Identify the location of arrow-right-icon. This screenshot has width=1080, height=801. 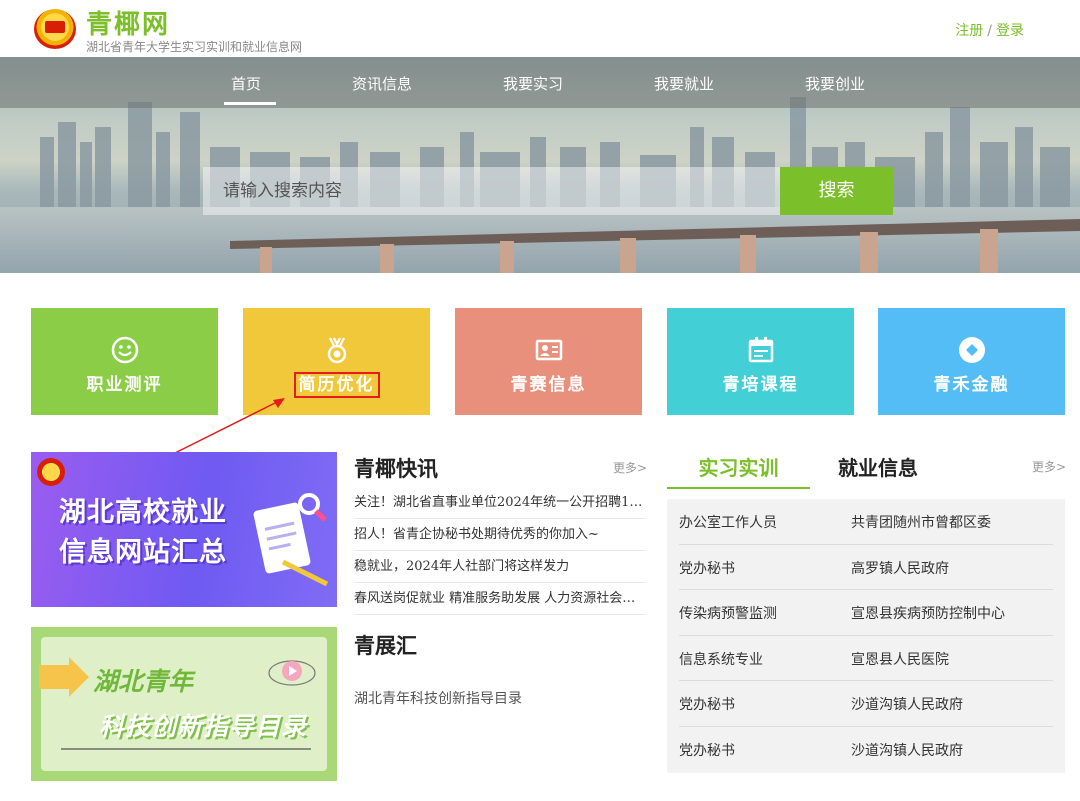
(64, 677).